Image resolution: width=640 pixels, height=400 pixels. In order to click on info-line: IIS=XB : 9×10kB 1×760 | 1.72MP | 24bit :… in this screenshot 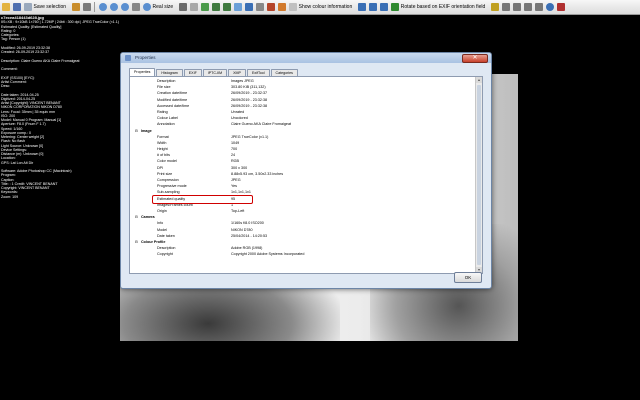, I will do `click(60, 22)`.